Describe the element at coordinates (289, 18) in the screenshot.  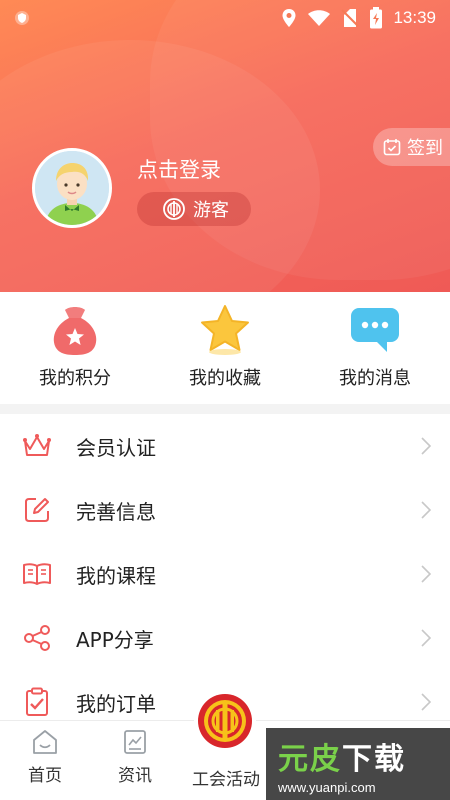
I see `location-icon` at that location.